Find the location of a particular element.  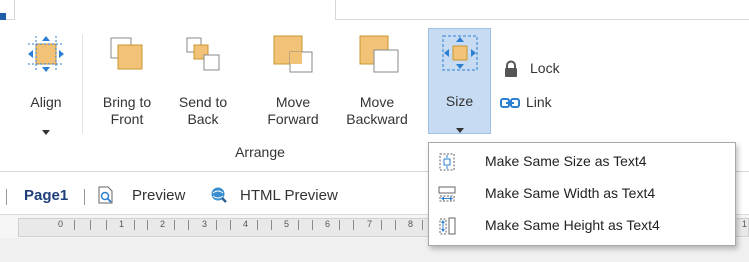

link-button: Link is located at coordinates (536, 104).